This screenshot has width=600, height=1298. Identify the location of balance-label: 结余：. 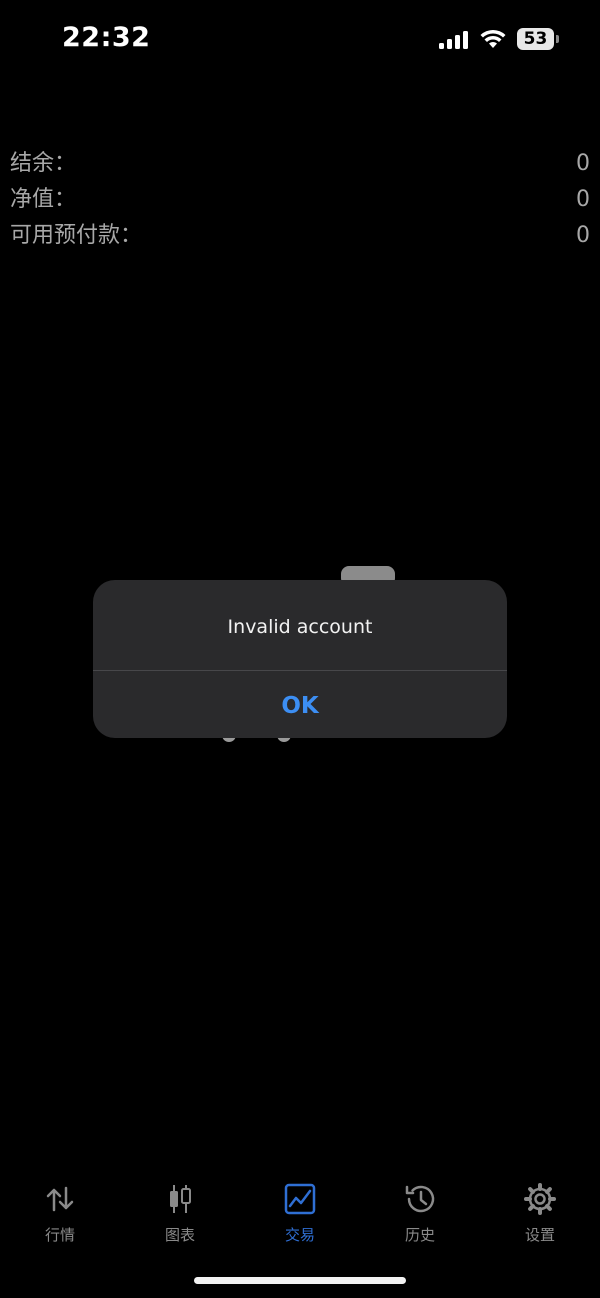
(43, 163).